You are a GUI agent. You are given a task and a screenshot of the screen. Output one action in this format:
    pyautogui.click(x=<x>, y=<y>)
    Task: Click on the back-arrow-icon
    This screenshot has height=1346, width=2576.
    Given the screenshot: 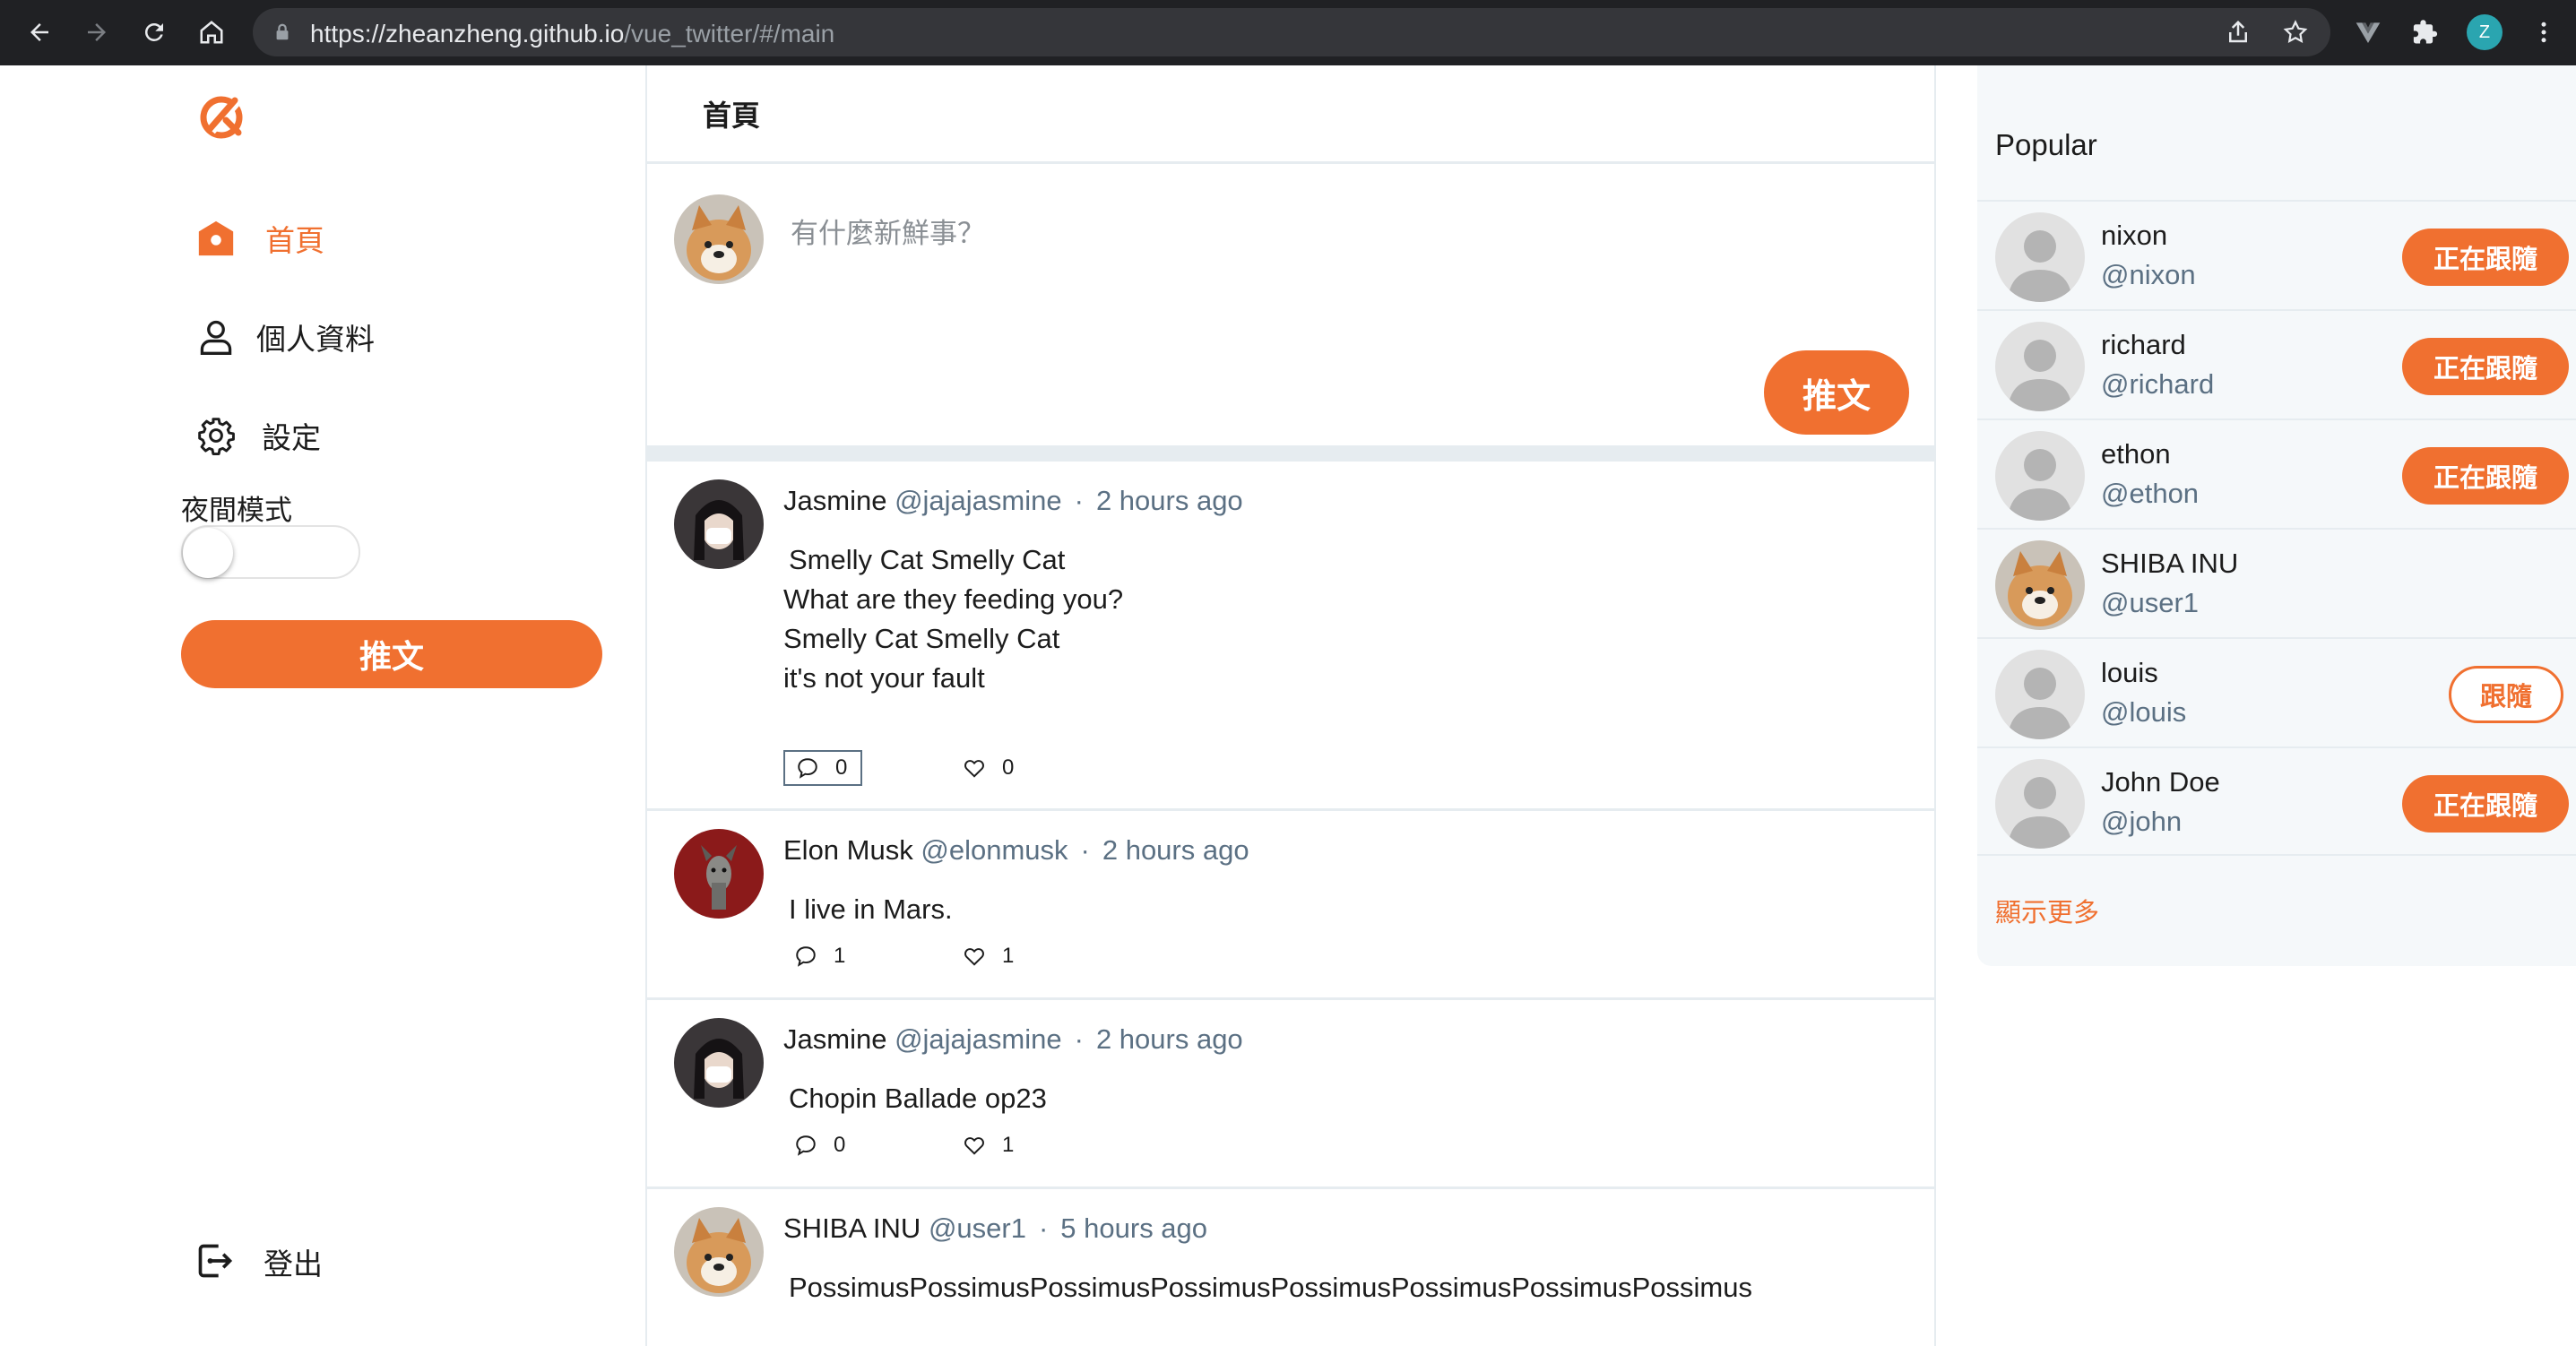 What is the action you would take?
    pyautogui.click(x=39, y=33)
    